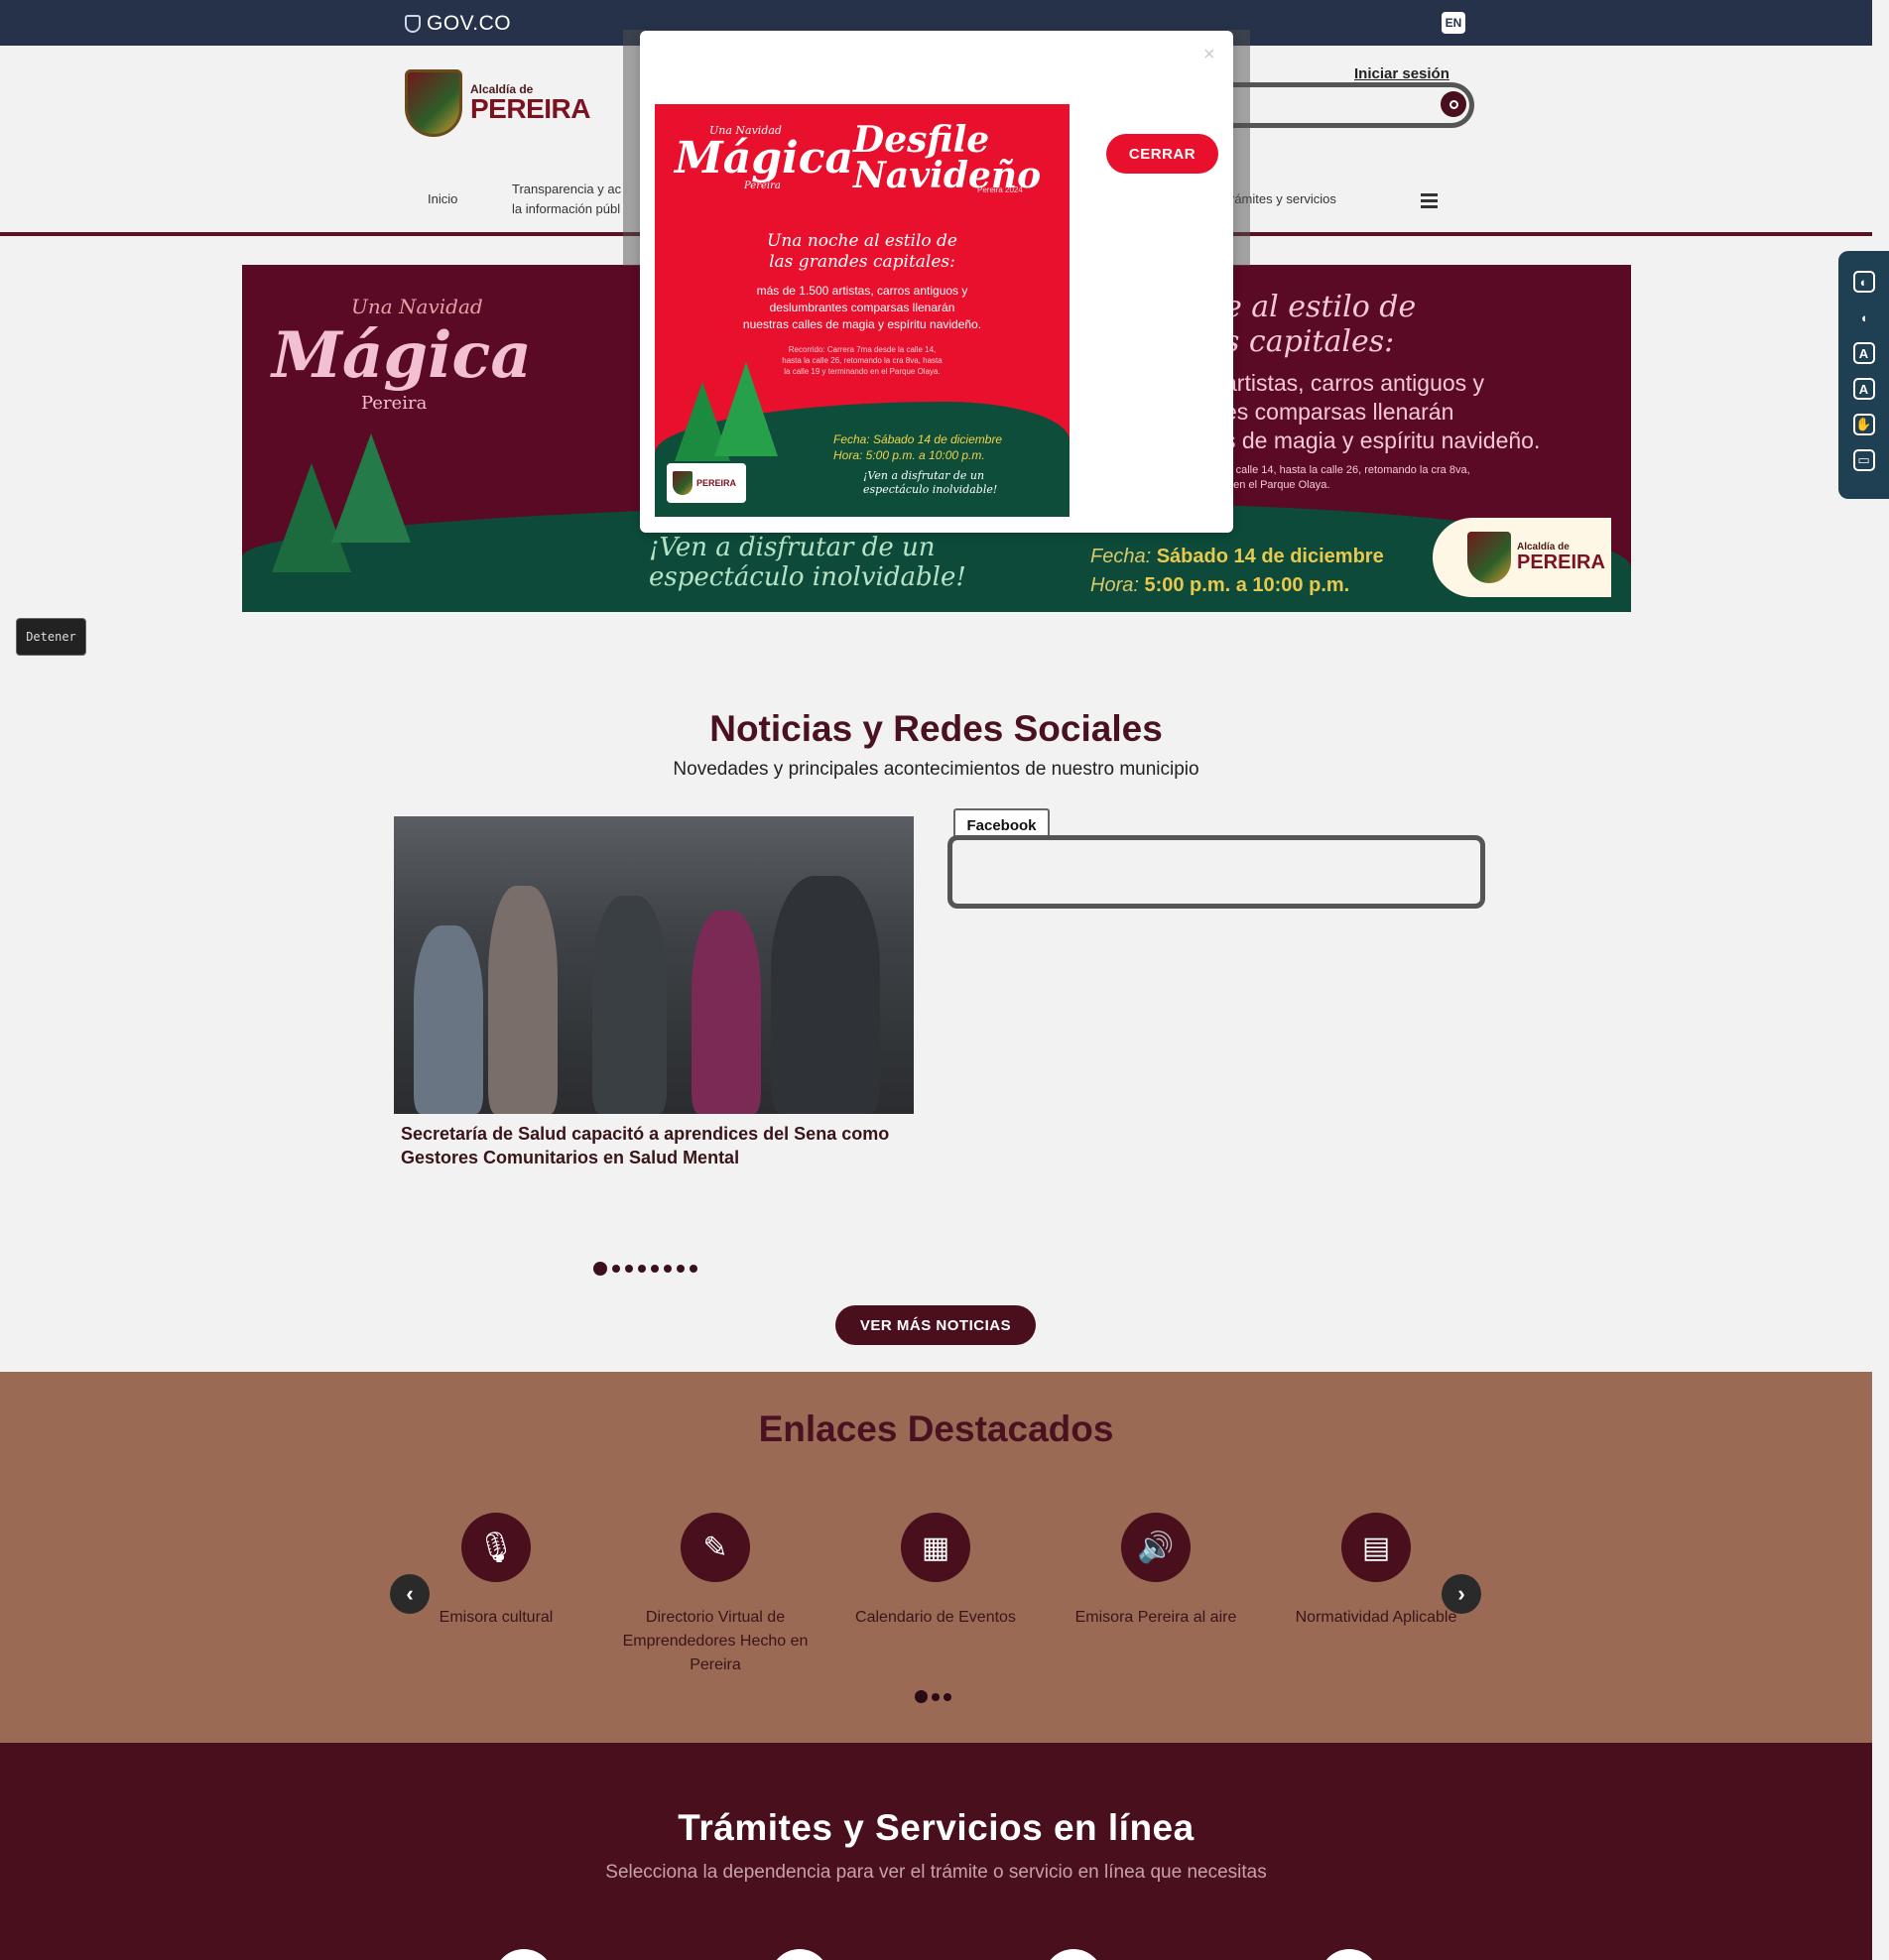 Image resolution: width=1889 pixels, height=1960 pixels. Describe the element at coordinates (410, 1594) in the screenshot. I see `carousel-prev-arrow-icon: ‹` at that location.